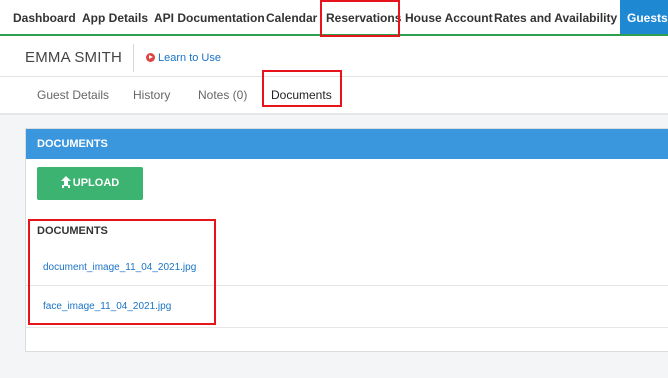 The width and height of the screenshot is (668, 378). I want to click on nav-calendar: Calendar, so click(291, 17).